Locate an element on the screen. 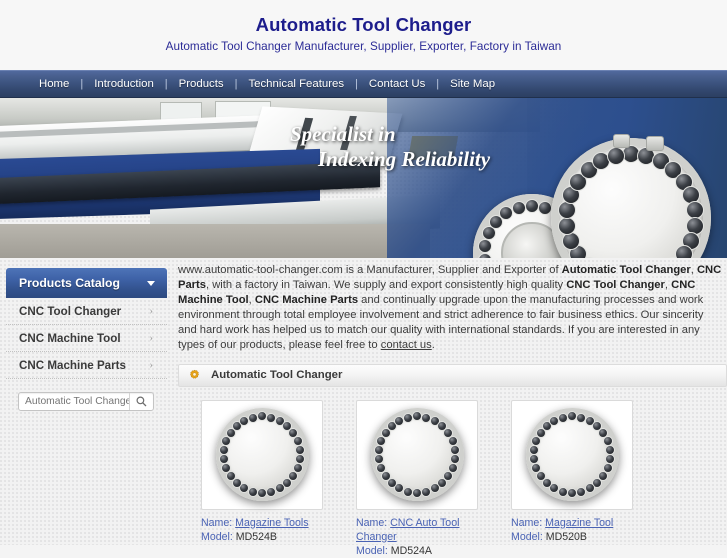 The width and height of the screenshot is (727, 558). nav-item-site-map: Site Map is located at coordinates (472, 84).